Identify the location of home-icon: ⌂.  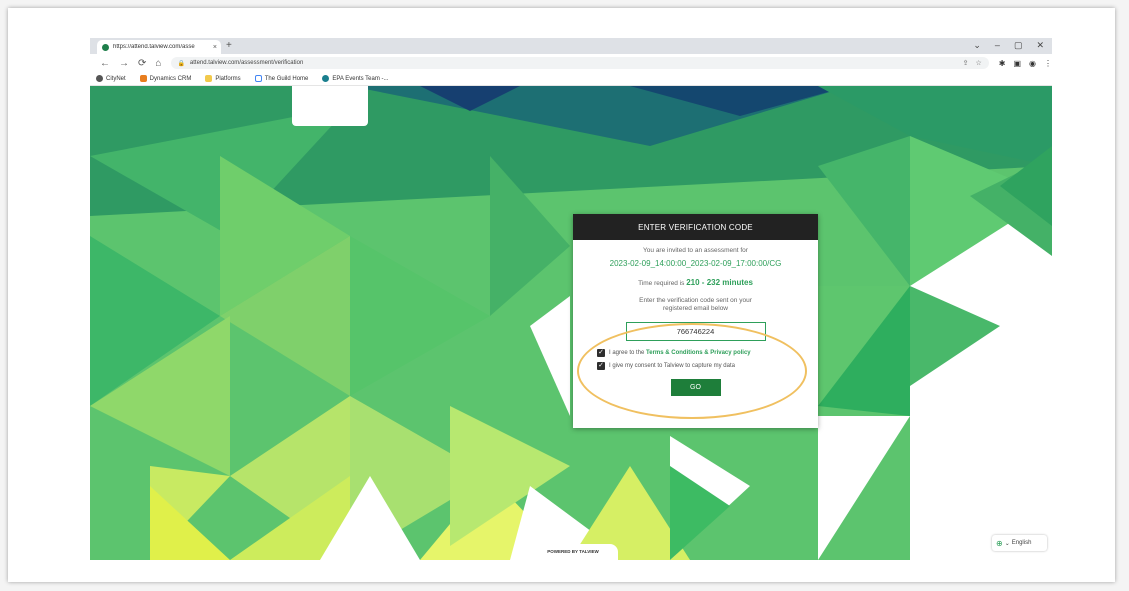
(158, 63).